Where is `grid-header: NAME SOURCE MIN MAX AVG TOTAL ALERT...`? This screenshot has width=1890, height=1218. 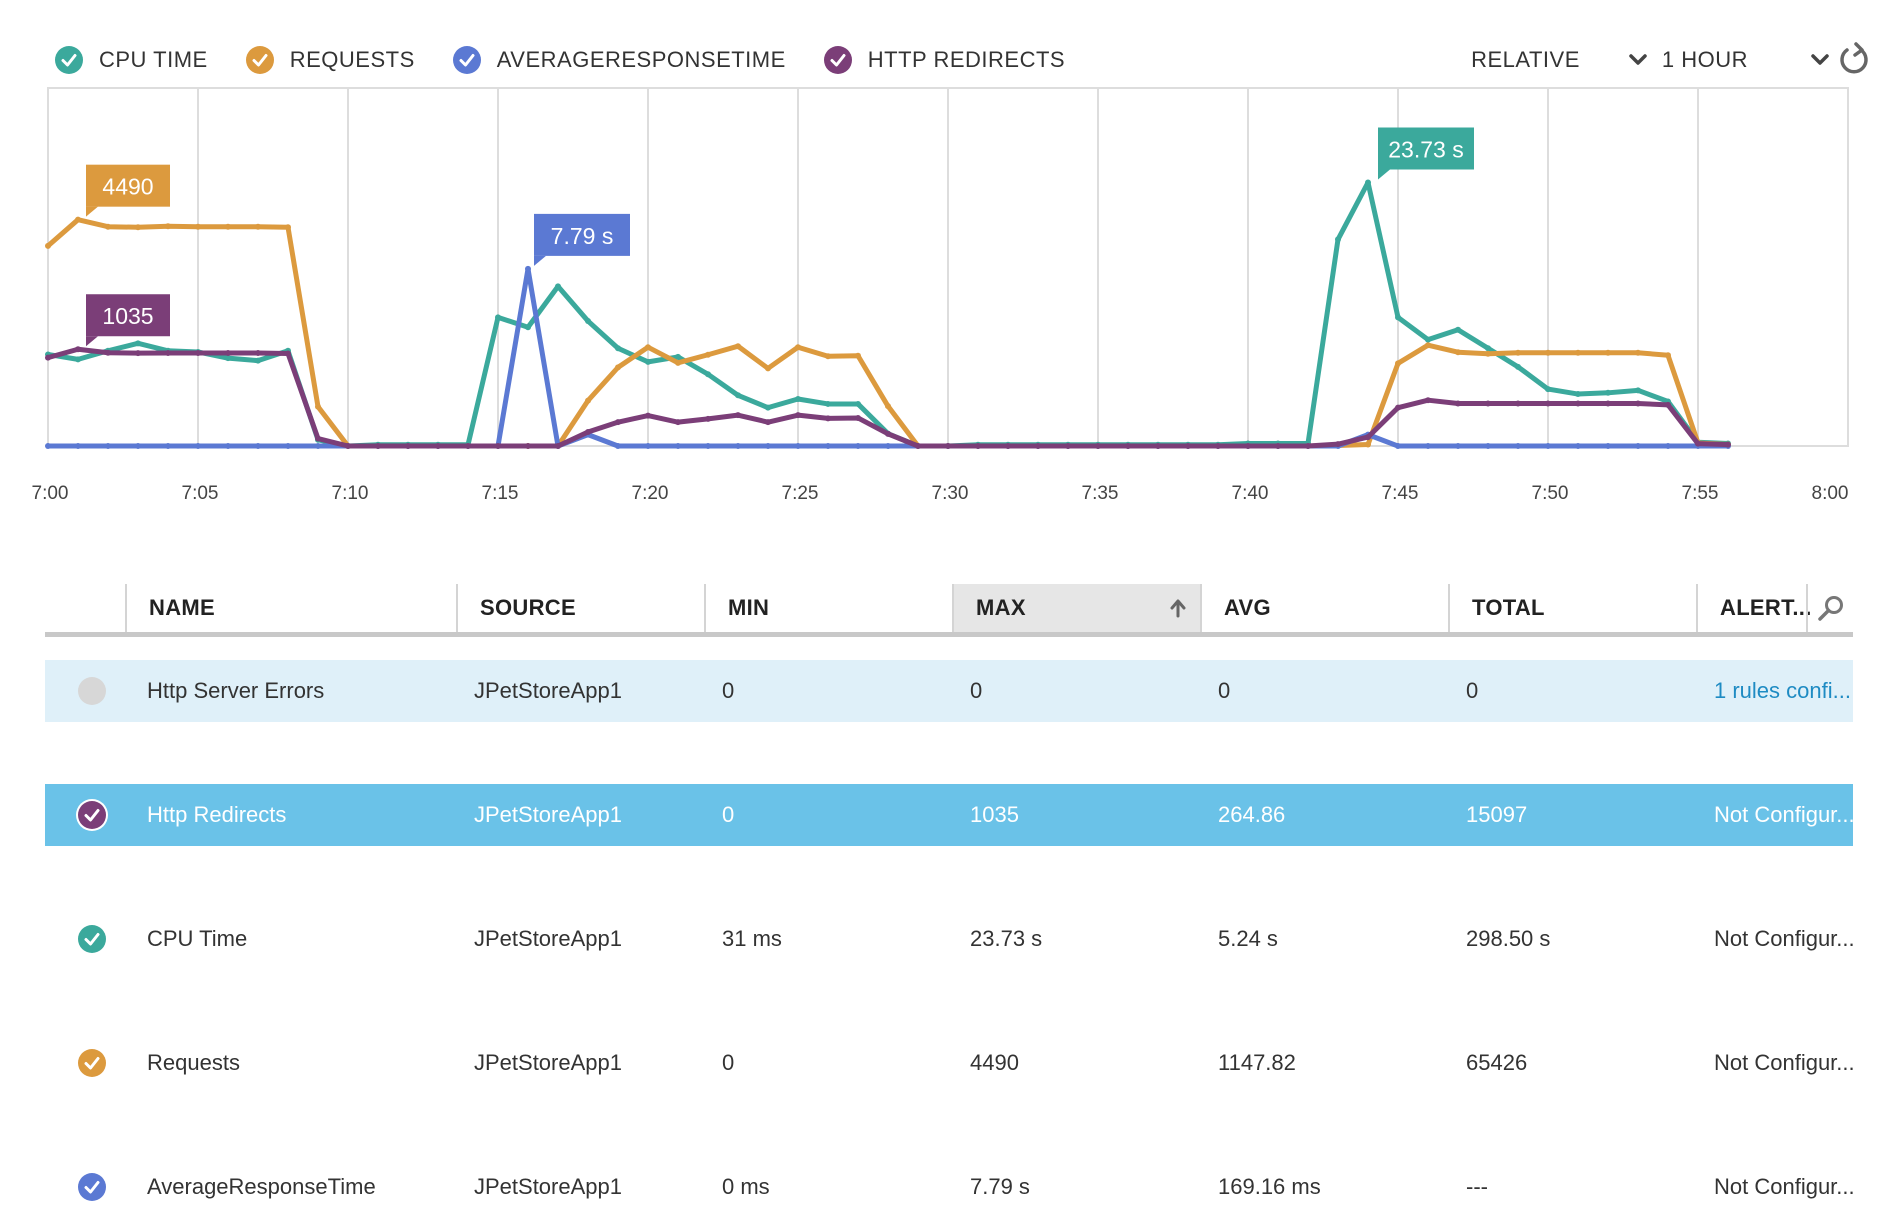
grid-header: NAME SOURCE MIN MAX AVG TOTAL ALERT... is located at coordinates (949, 610).